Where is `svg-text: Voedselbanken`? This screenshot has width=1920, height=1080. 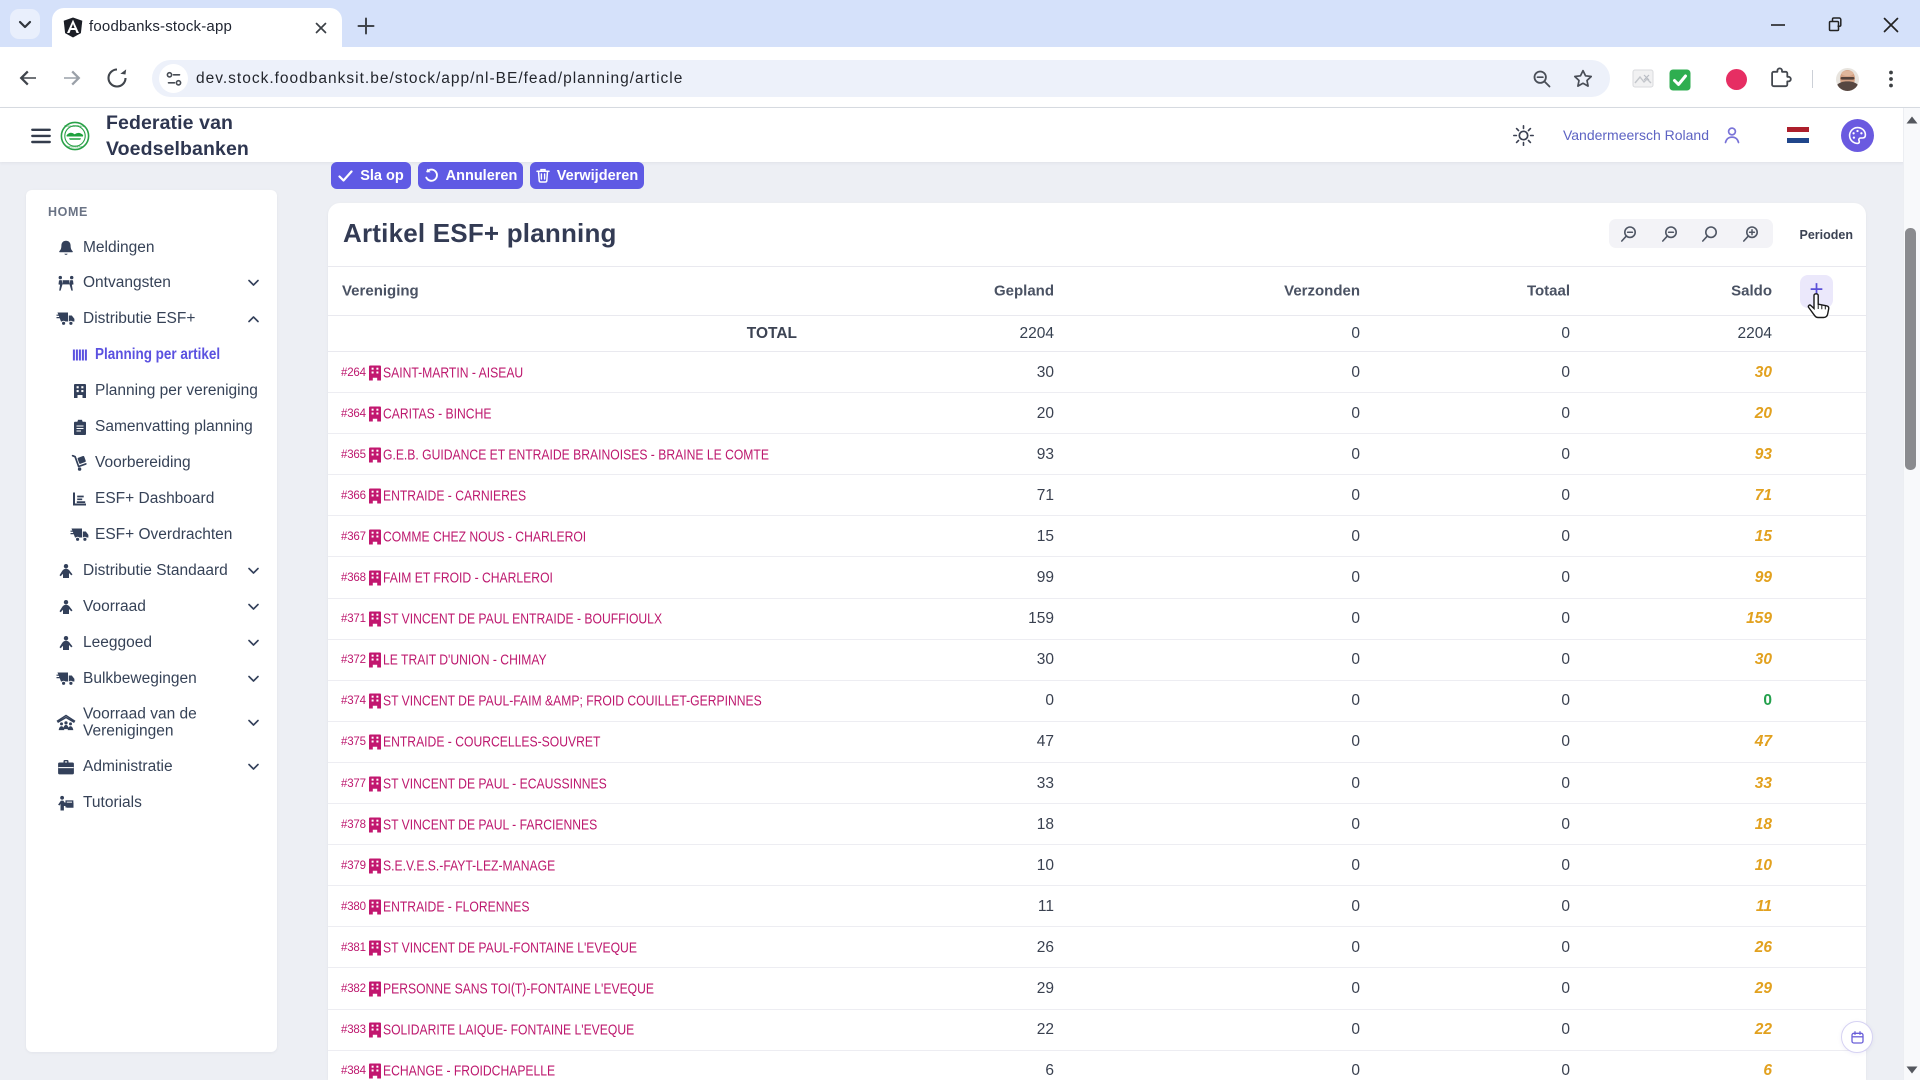
svg-text: Voedselbanken is located at coordinates (75, 147).